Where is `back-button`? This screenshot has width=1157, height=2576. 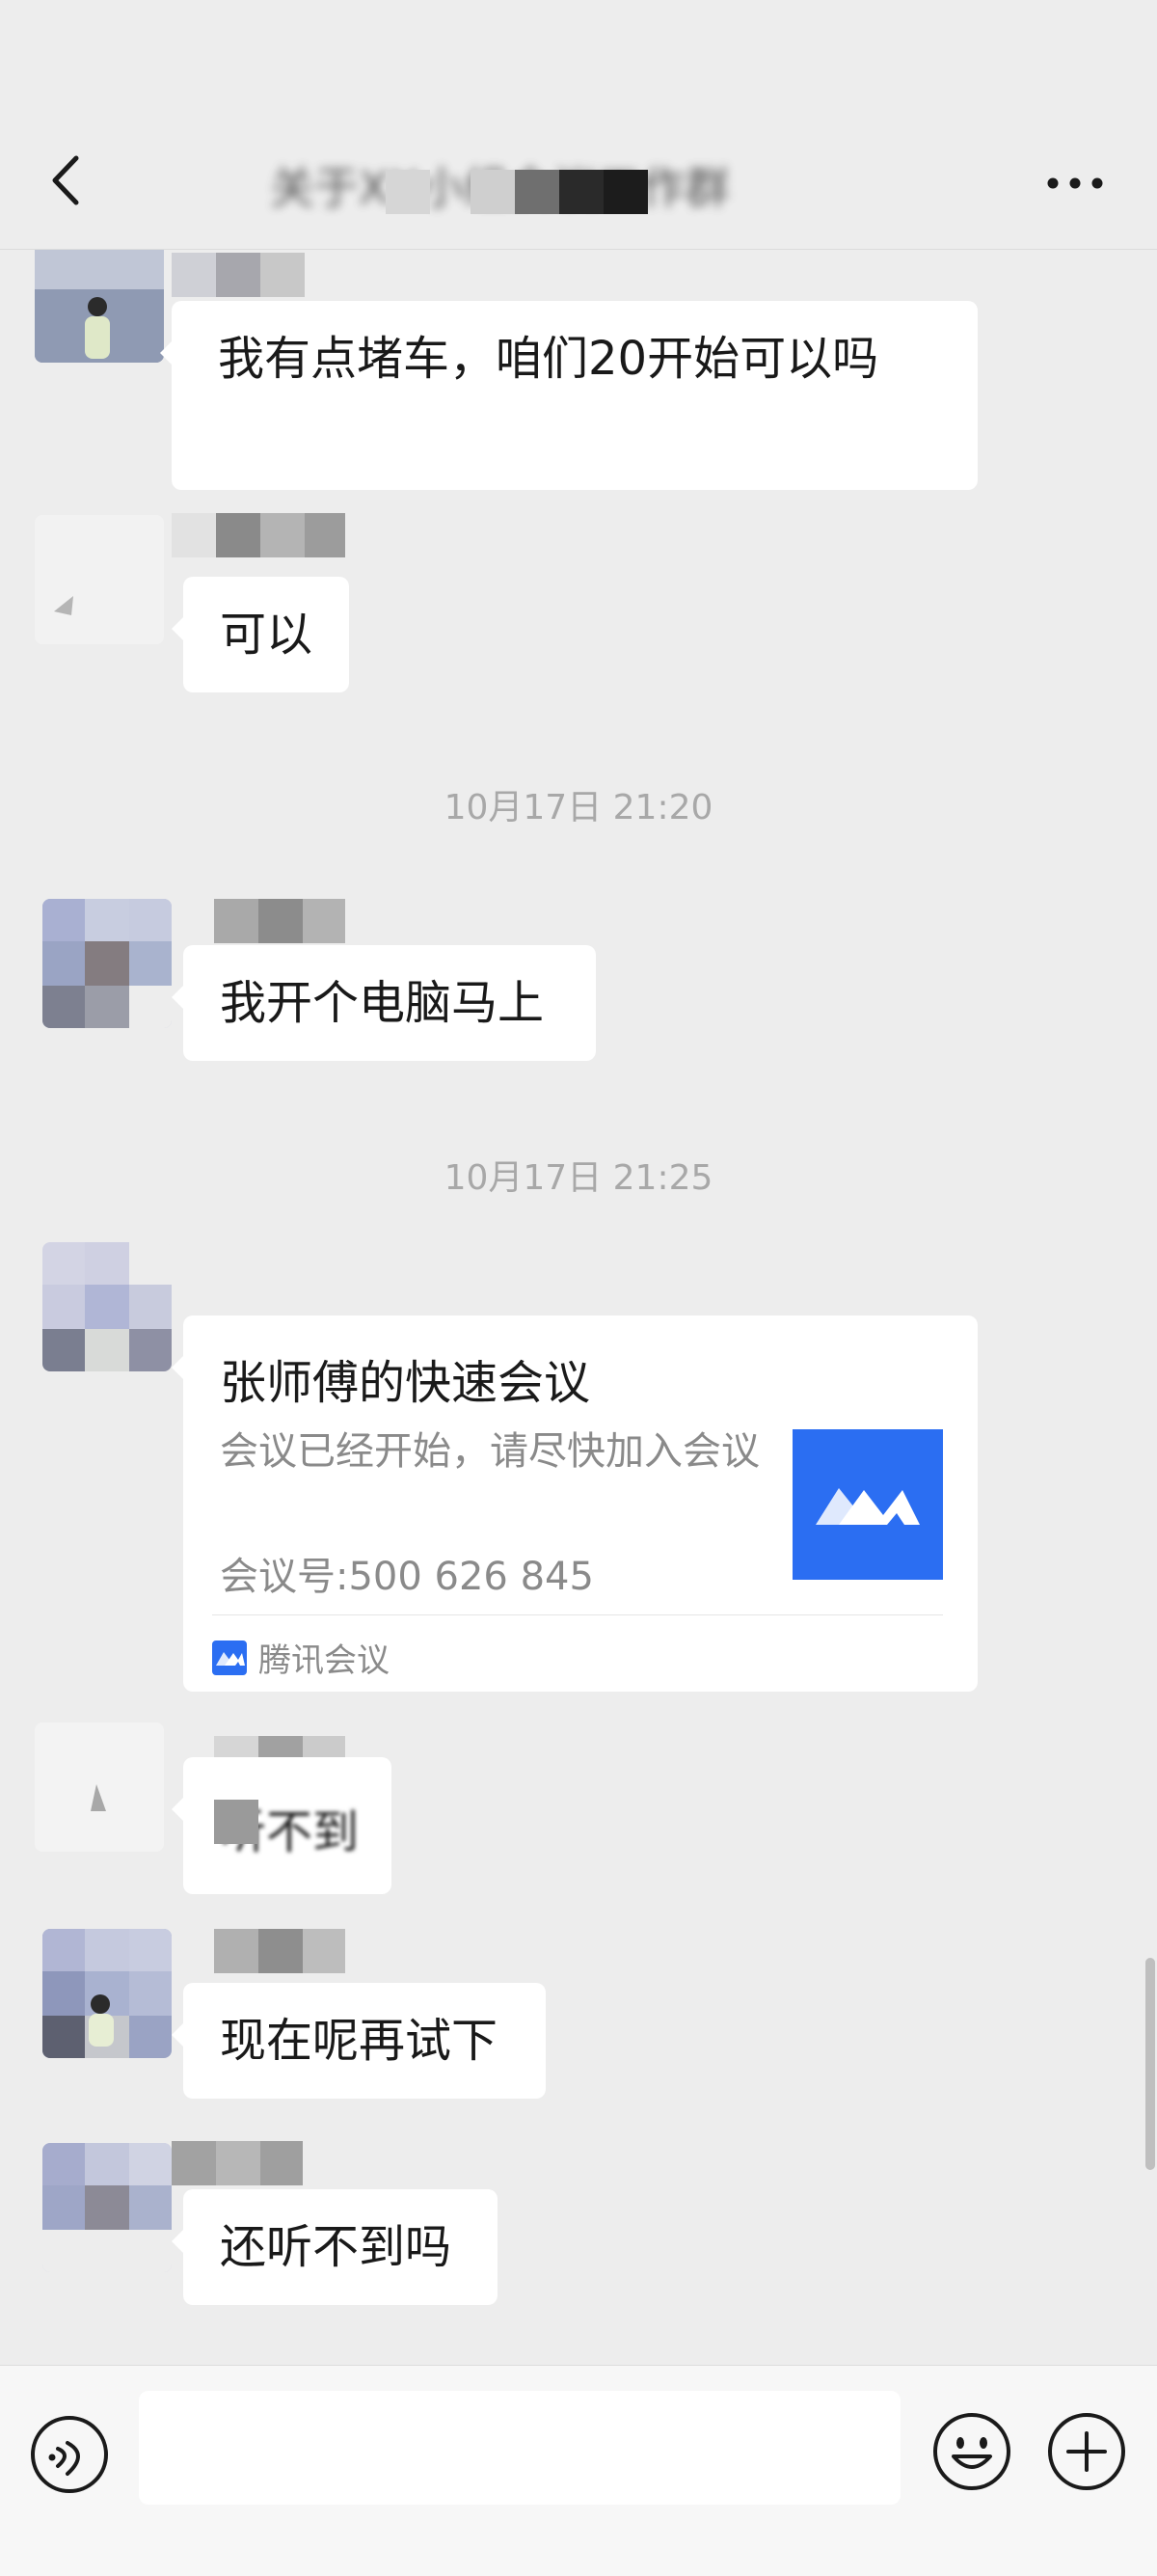 back-button is located at coordinates (65, 180).